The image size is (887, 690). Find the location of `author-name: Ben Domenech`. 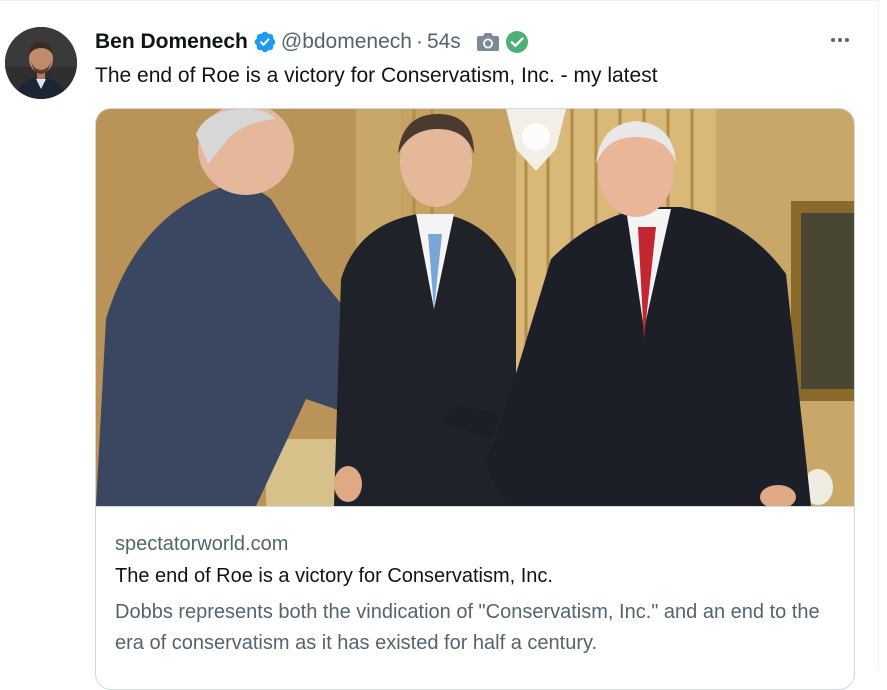

author-name: Ben Domenech is located at coordinates (171, 42).